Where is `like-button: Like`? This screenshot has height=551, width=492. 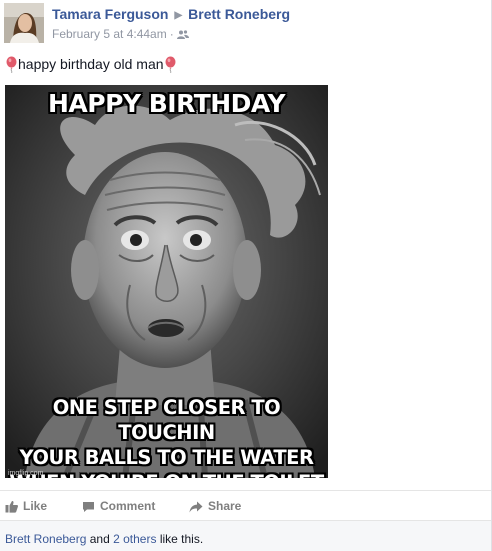 like-button: Like is located at coordinates (26, 506).